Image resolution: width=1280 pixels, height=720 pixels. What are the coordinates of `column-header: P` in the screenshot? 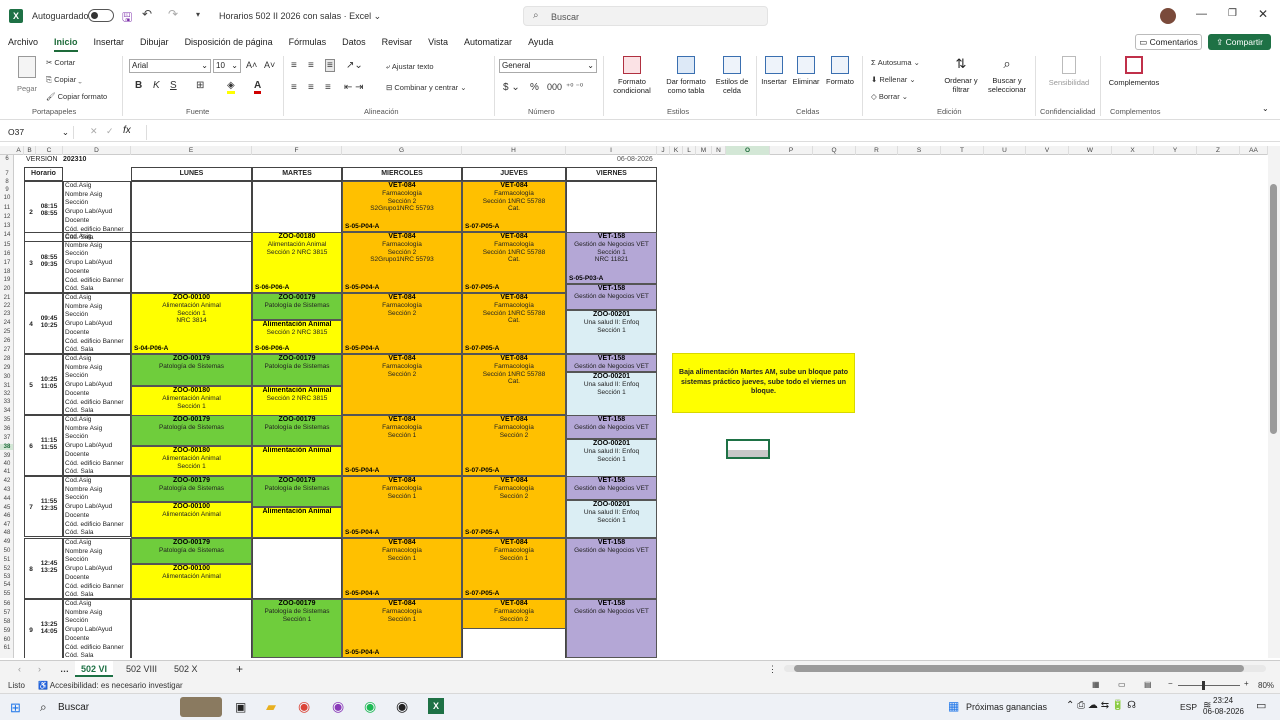 It's located at (791, 150).